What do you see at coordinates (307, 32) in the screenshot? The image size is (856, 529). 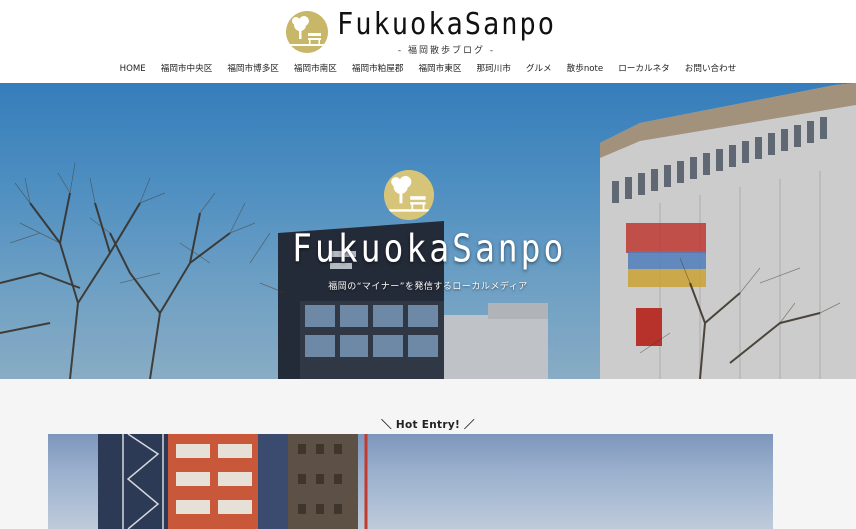 I see `logo-tree-bench-icon` at bounding box center [307, 32].